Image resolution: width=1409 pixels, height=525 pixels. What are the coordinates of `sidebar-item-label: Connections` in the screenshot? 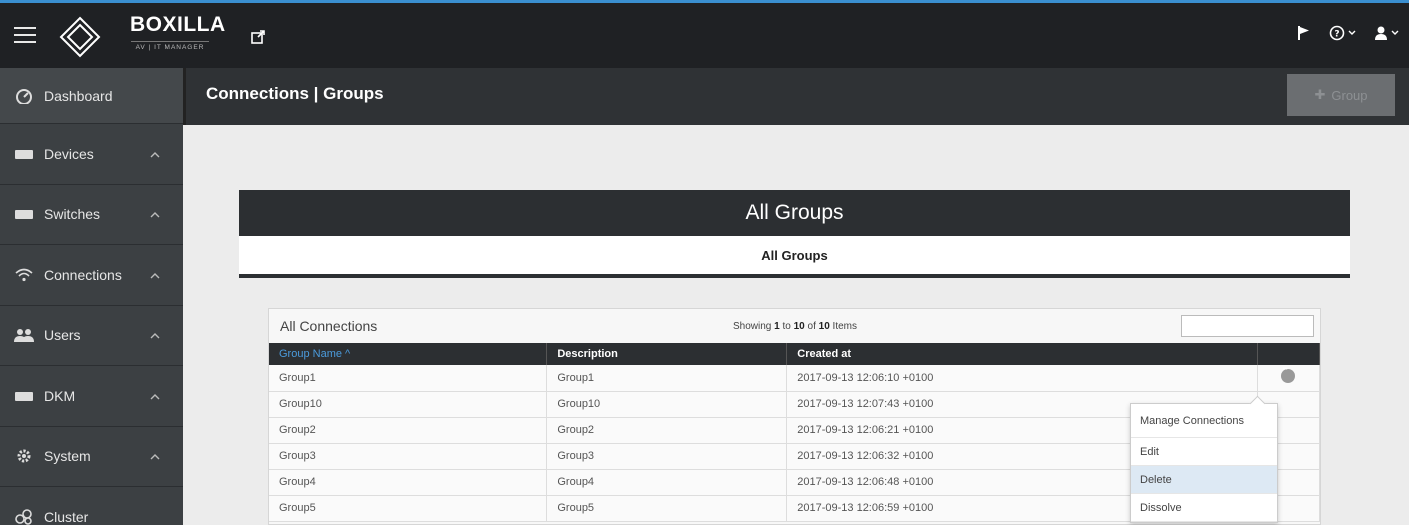 It's located at (83, 274).